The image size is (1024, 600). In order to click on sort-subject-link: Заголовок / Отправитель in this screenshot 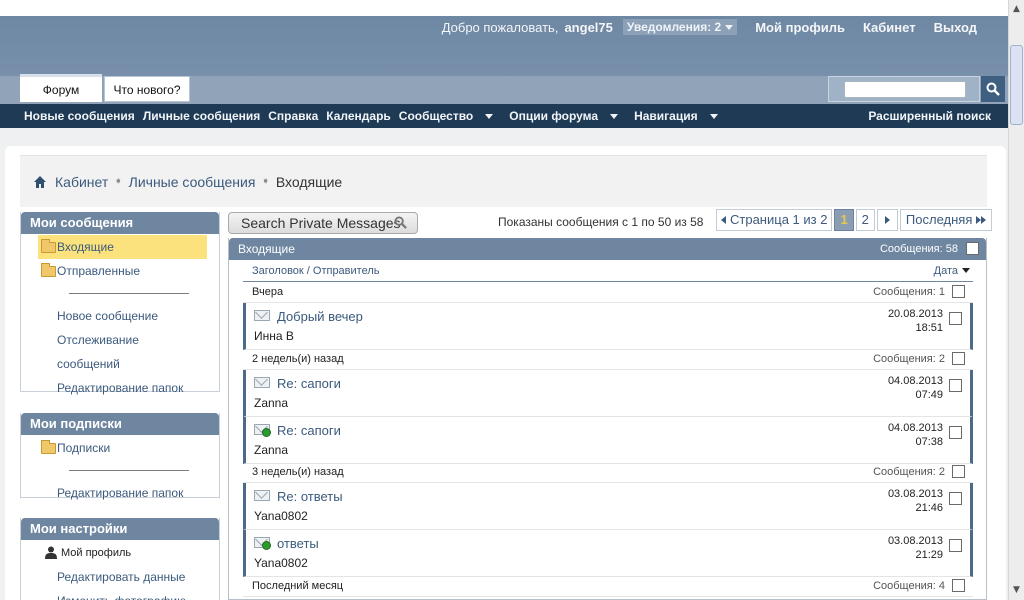, I will do `click(315, 271)`.